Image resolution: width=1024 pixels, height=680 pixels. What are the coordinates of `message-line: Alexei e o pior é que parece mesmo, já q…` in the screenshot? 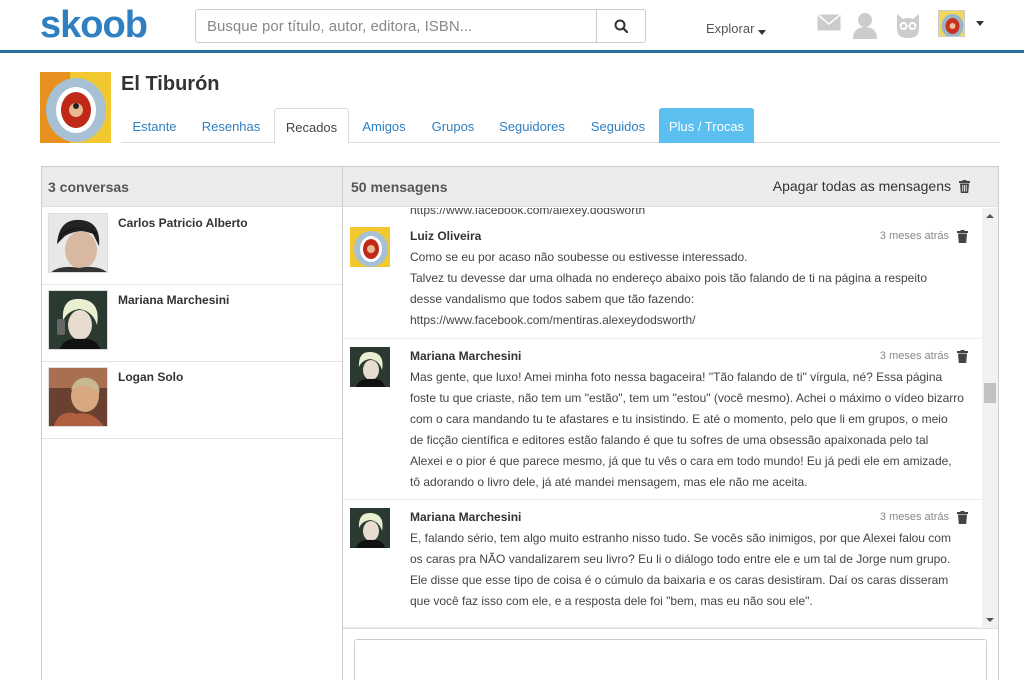 It's located at (681, 461).